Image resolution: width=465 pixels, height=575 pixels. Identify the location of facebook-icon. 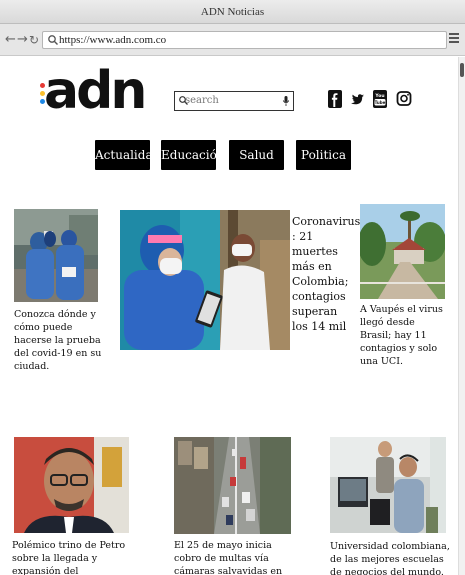
(335, 99).